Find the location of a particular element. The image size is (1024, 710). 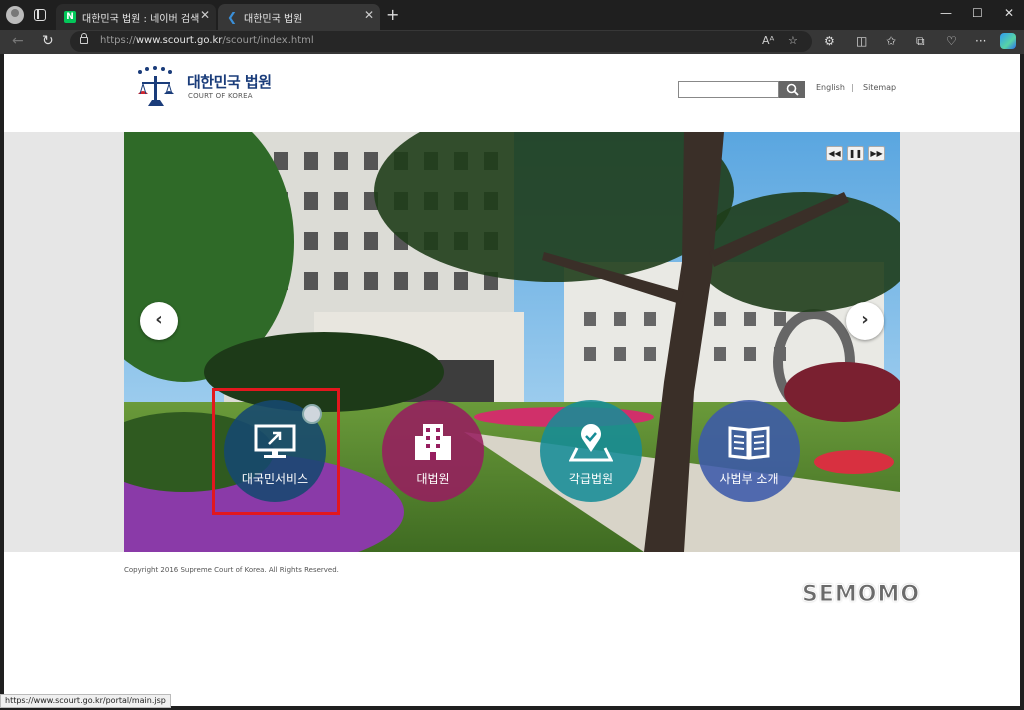

watermark-text: SEMOMO is located at coordinates (861, 595).